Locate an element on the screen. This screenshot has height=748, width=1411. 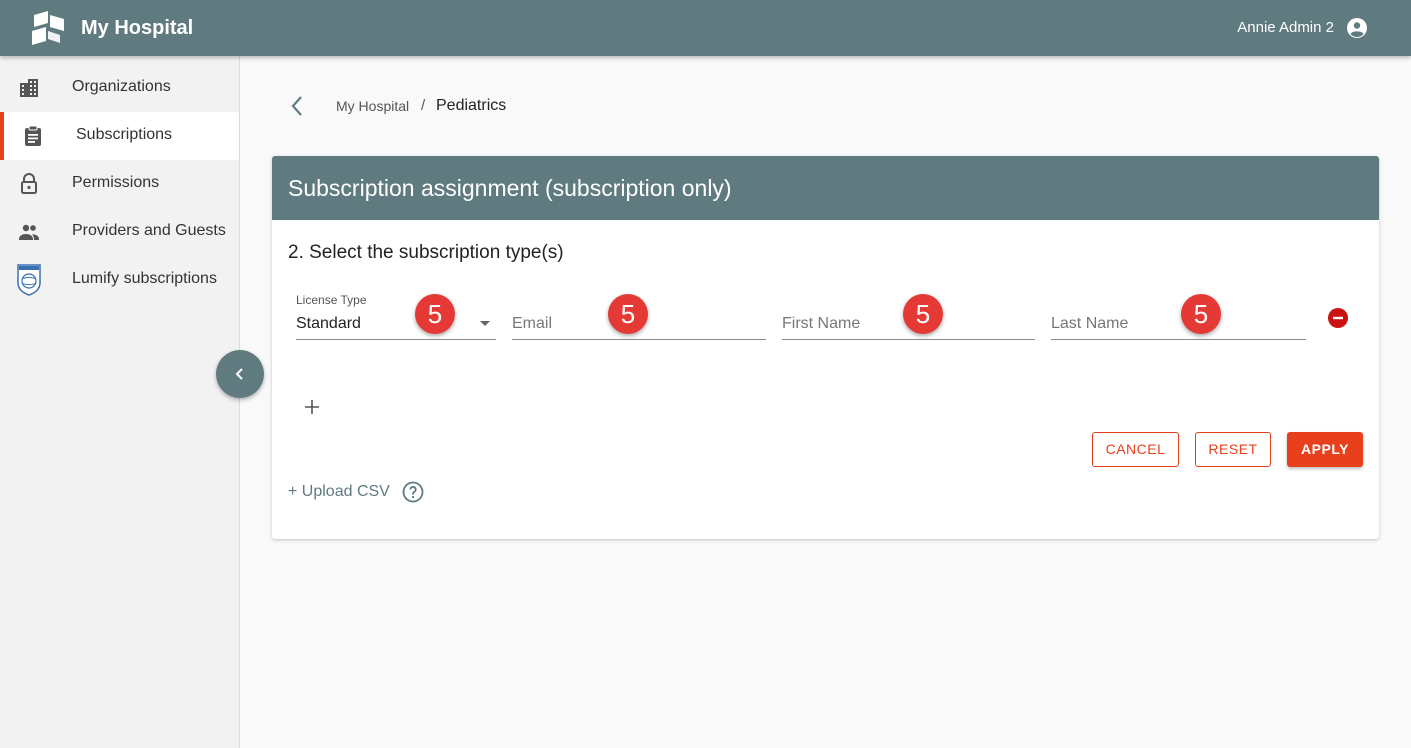
last-name-field: Last Name is located at coordinates (1178, 315).